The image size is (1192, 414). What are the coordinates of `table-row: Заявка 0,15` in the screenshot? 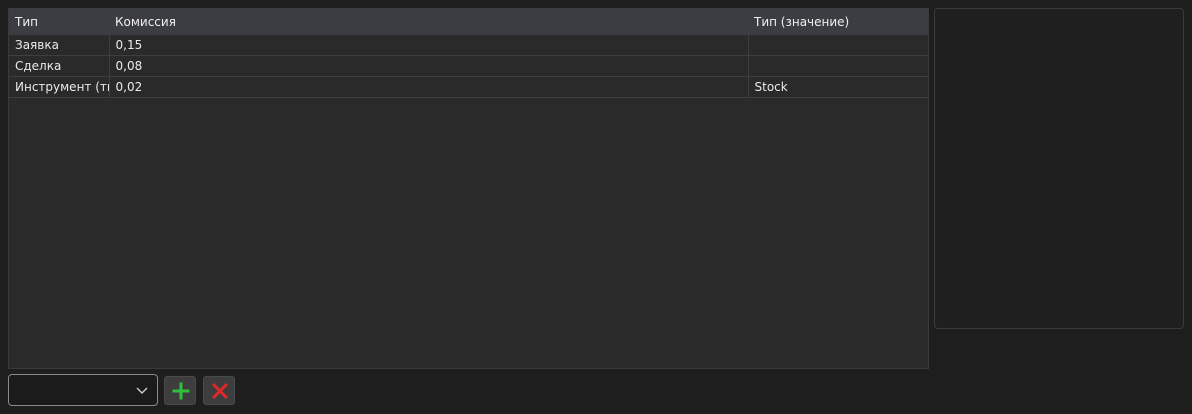 It's located at (468, 45).